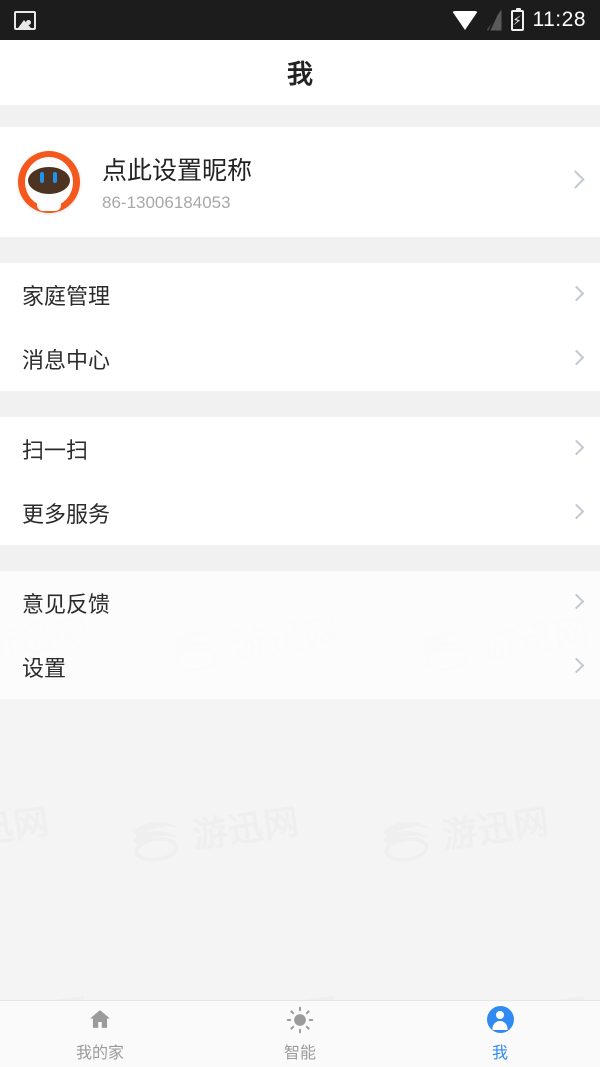 This screenshot has height=1067, width=600. What do you see at coordinates (559, 19) in the screenshot?
I see `status-bar-clock: 11:28` at bounding box center [559, 19].